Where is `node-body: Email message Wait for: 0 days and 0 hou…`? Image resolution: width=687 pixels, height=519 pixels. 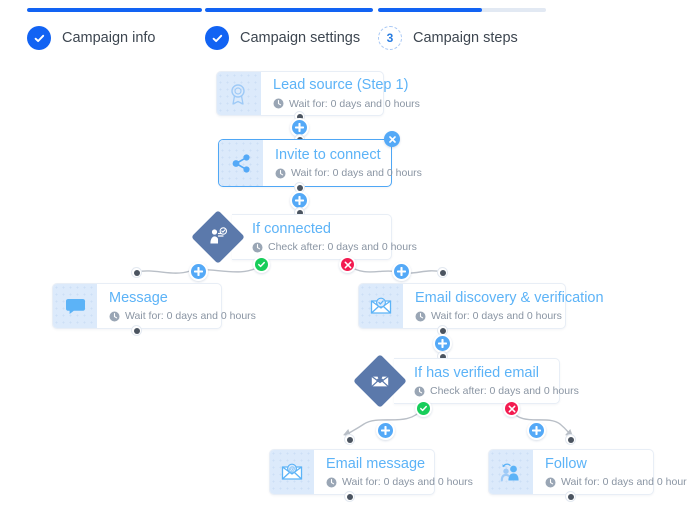 node-body: Email message Wait for: 0 days and 0 hou… is located at coordinates (400, 472).